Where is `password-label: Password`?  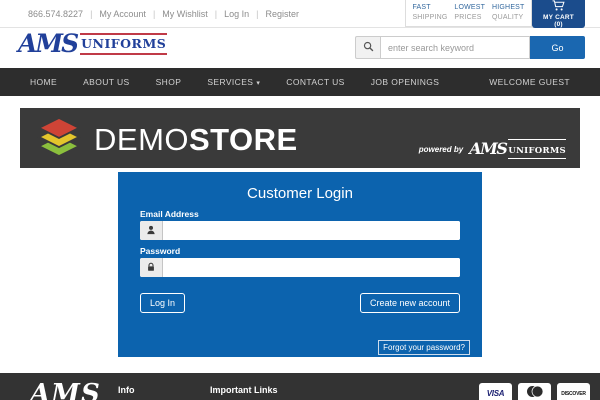
password-label: Password is located at coordinates (160, 251).